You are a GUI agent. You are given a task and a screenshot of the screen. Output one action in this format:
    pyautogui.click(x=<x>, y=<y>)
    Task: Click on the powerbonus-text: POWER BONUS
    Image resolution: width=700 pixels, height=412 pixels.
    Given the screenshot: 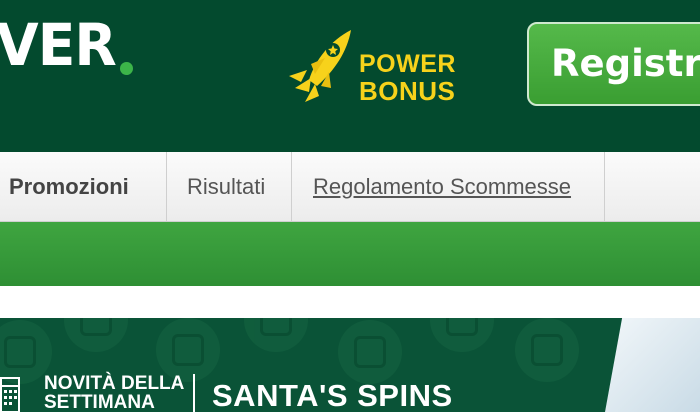 What is the action you would take?
    pyautogui.click(x=407, y=78)
    